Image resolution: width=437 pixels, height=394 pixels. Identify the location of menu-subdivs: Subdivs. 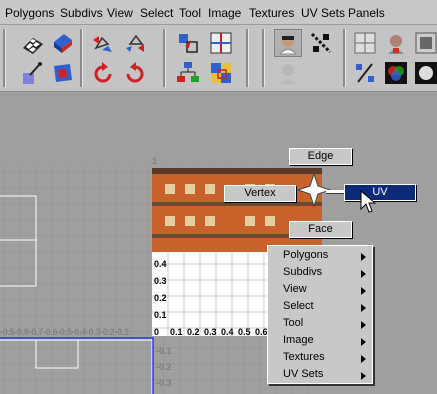
(81, 13).